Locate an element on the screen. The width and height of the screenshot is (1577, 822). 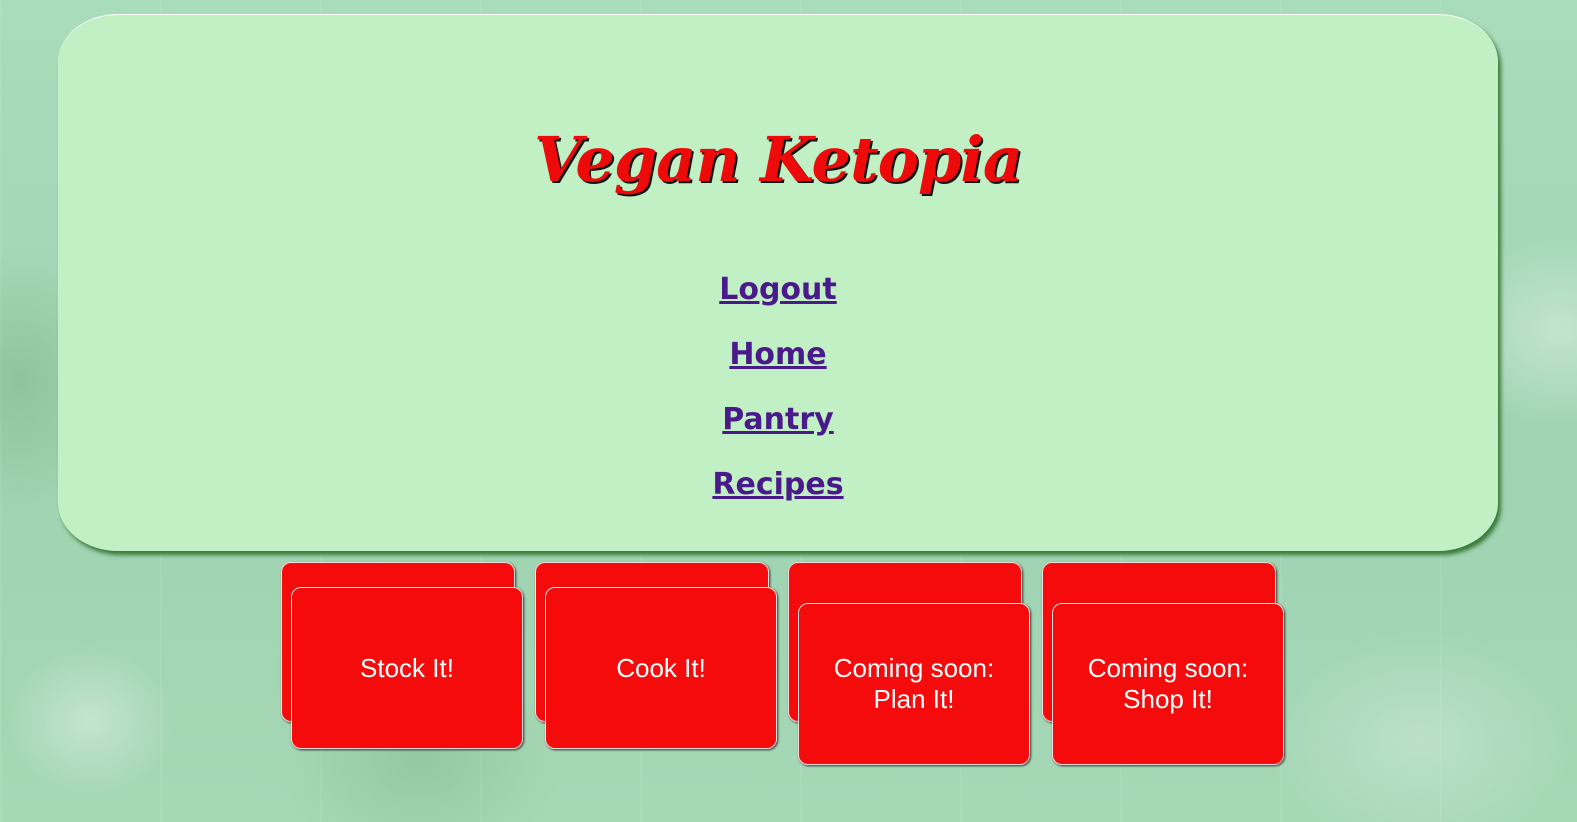
cook-it-card: Cook It! is located at coordinates (657, 667).